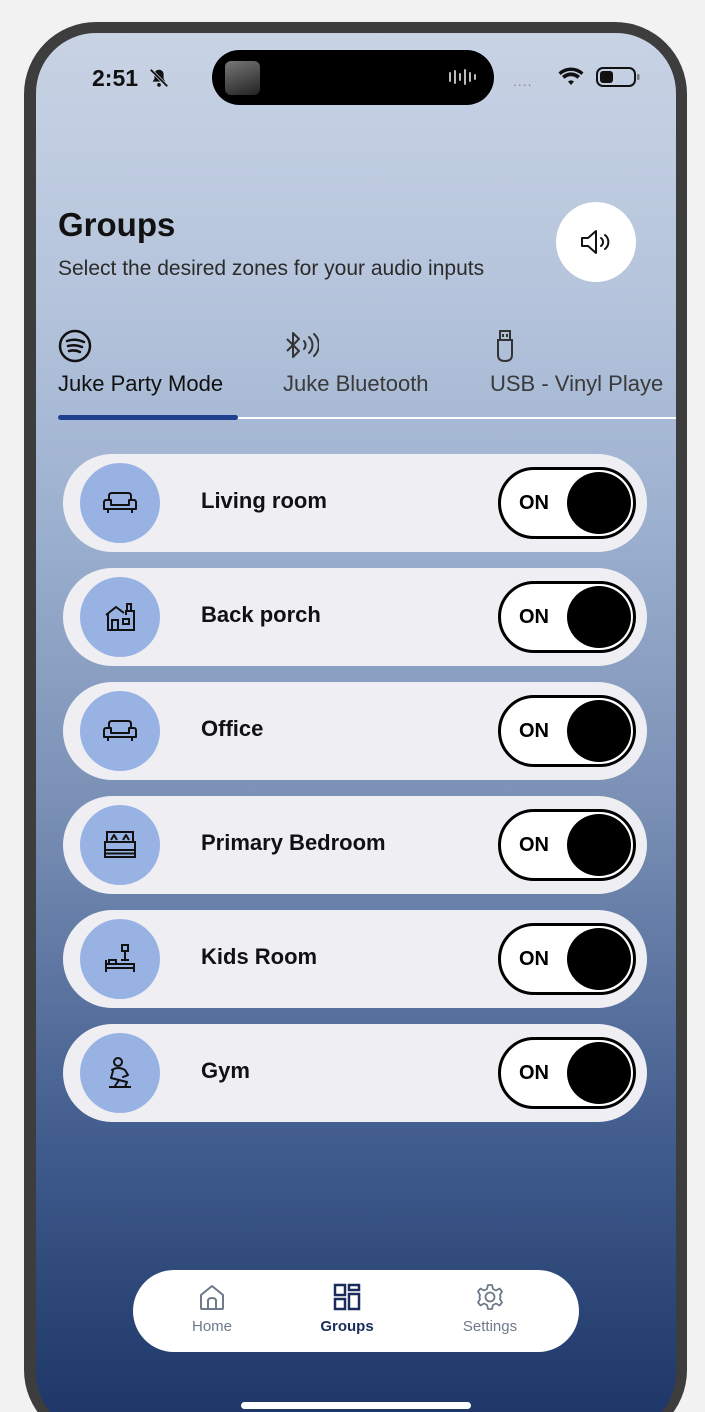  What do you see at coordinates (141, 383) in the screenshot?
I see `tab-label: Juke Party Mode` at bounding box center [141, 383].